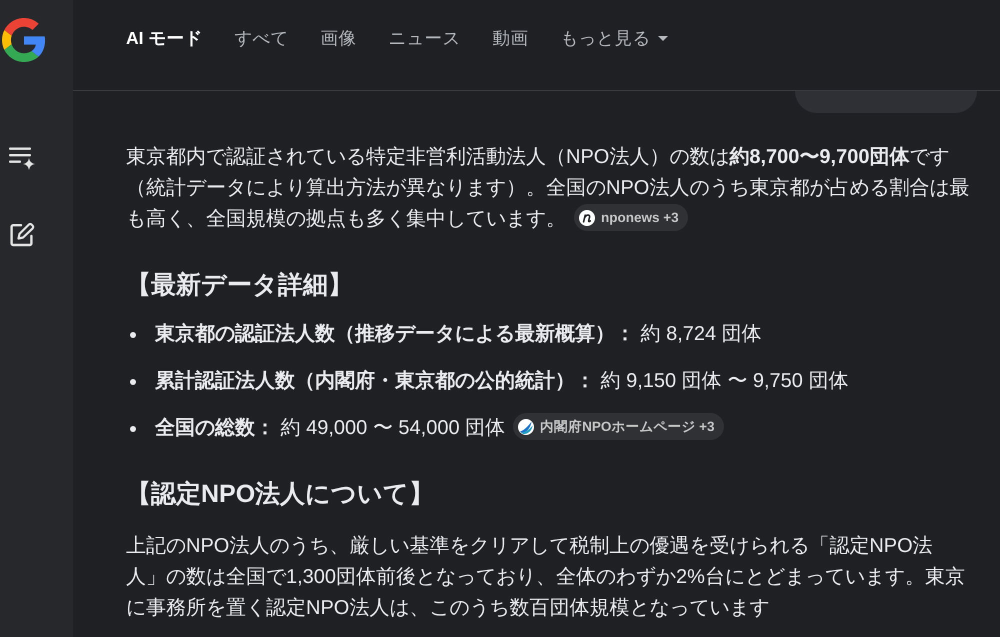  What do you see at coordinates (22, 158) in the screenshot?
I see `list-sparkle-icon` at bounding box center [22, 158].